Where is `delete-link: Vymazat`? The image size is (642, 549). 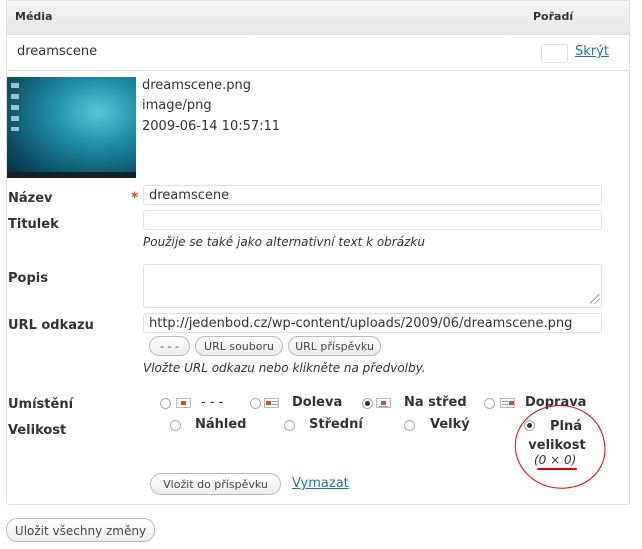
delete-link: Vymazat is located at coordinates (320, 483).